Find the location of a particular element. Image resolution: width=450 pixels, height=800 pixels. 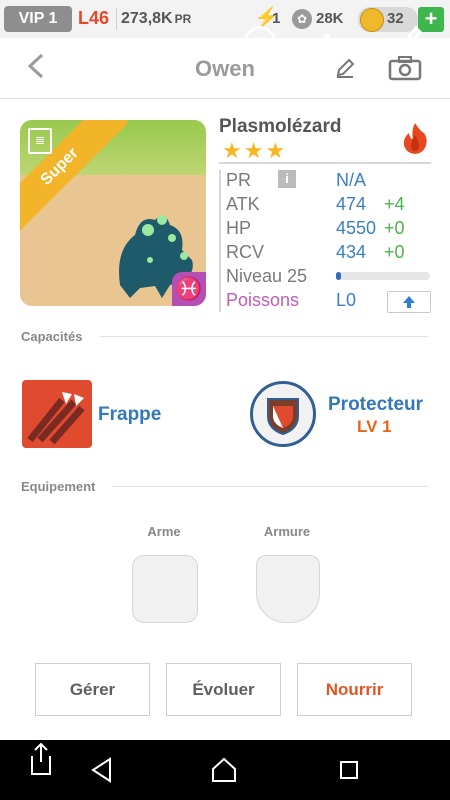

stat-row-atk: ATK 474 +4 is located at coordinates (331, 205).